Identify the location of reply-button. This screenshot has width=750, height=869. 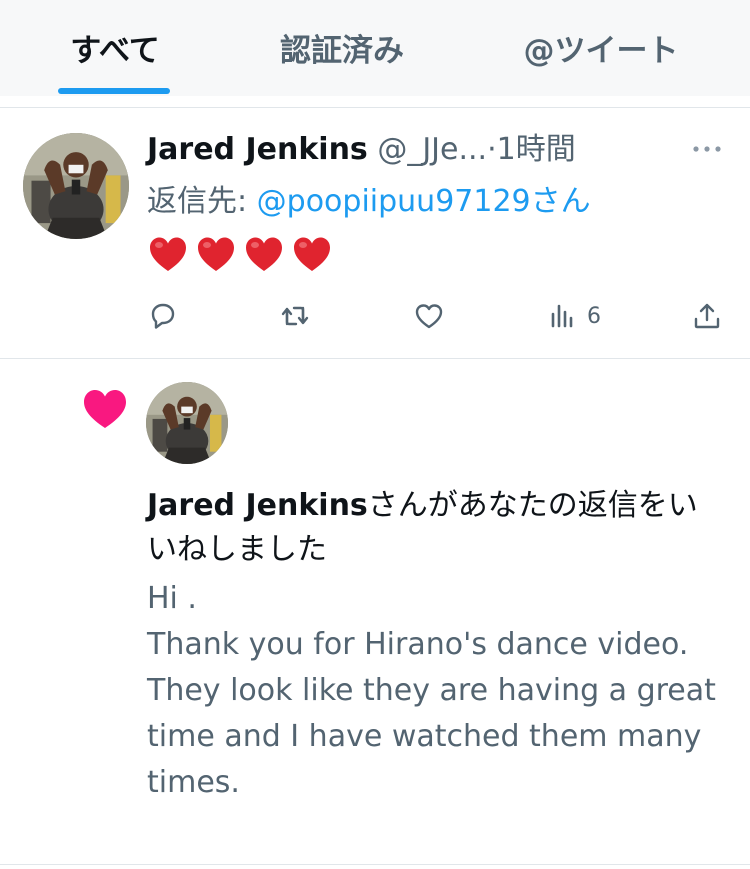
(163, 316).